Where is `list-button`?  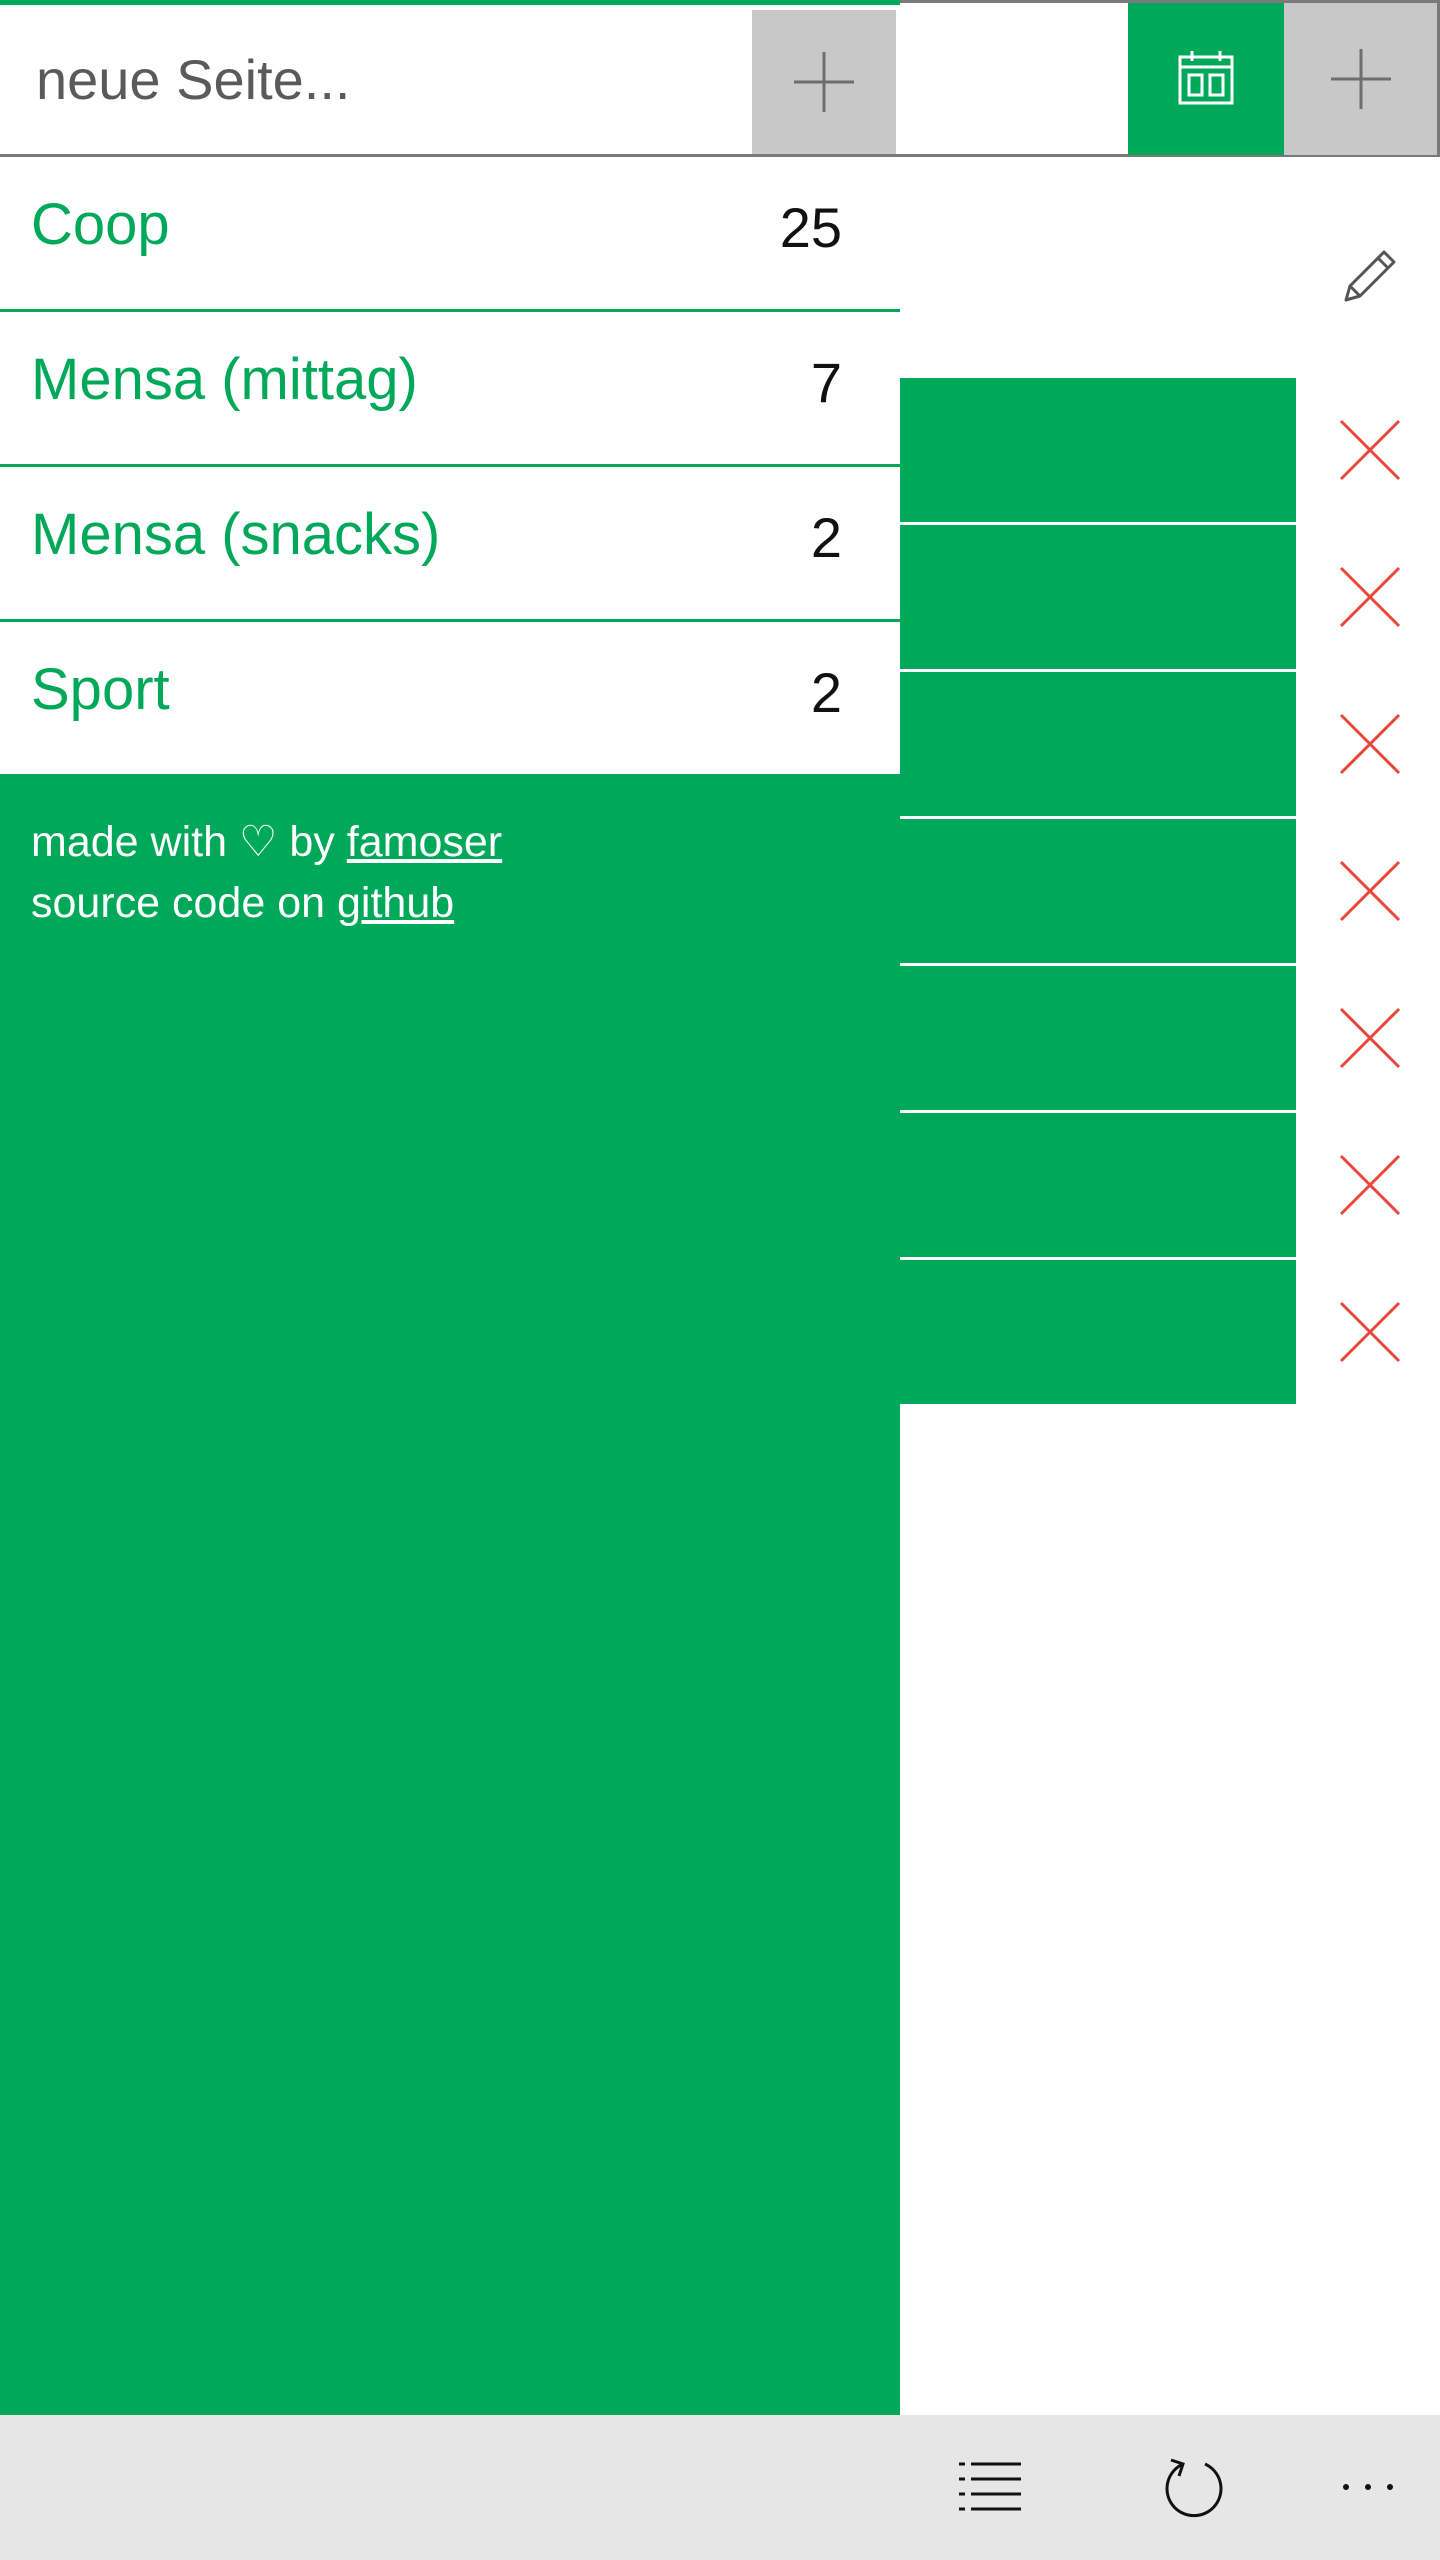
list-button is located at coordinates (990, 2487).